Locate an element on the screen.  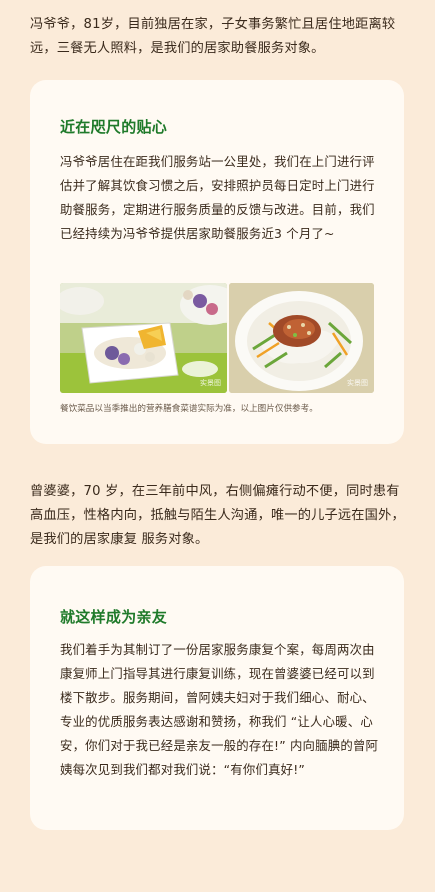
card-title: 就这样成为亲友 is located at coordinates (114, 617).